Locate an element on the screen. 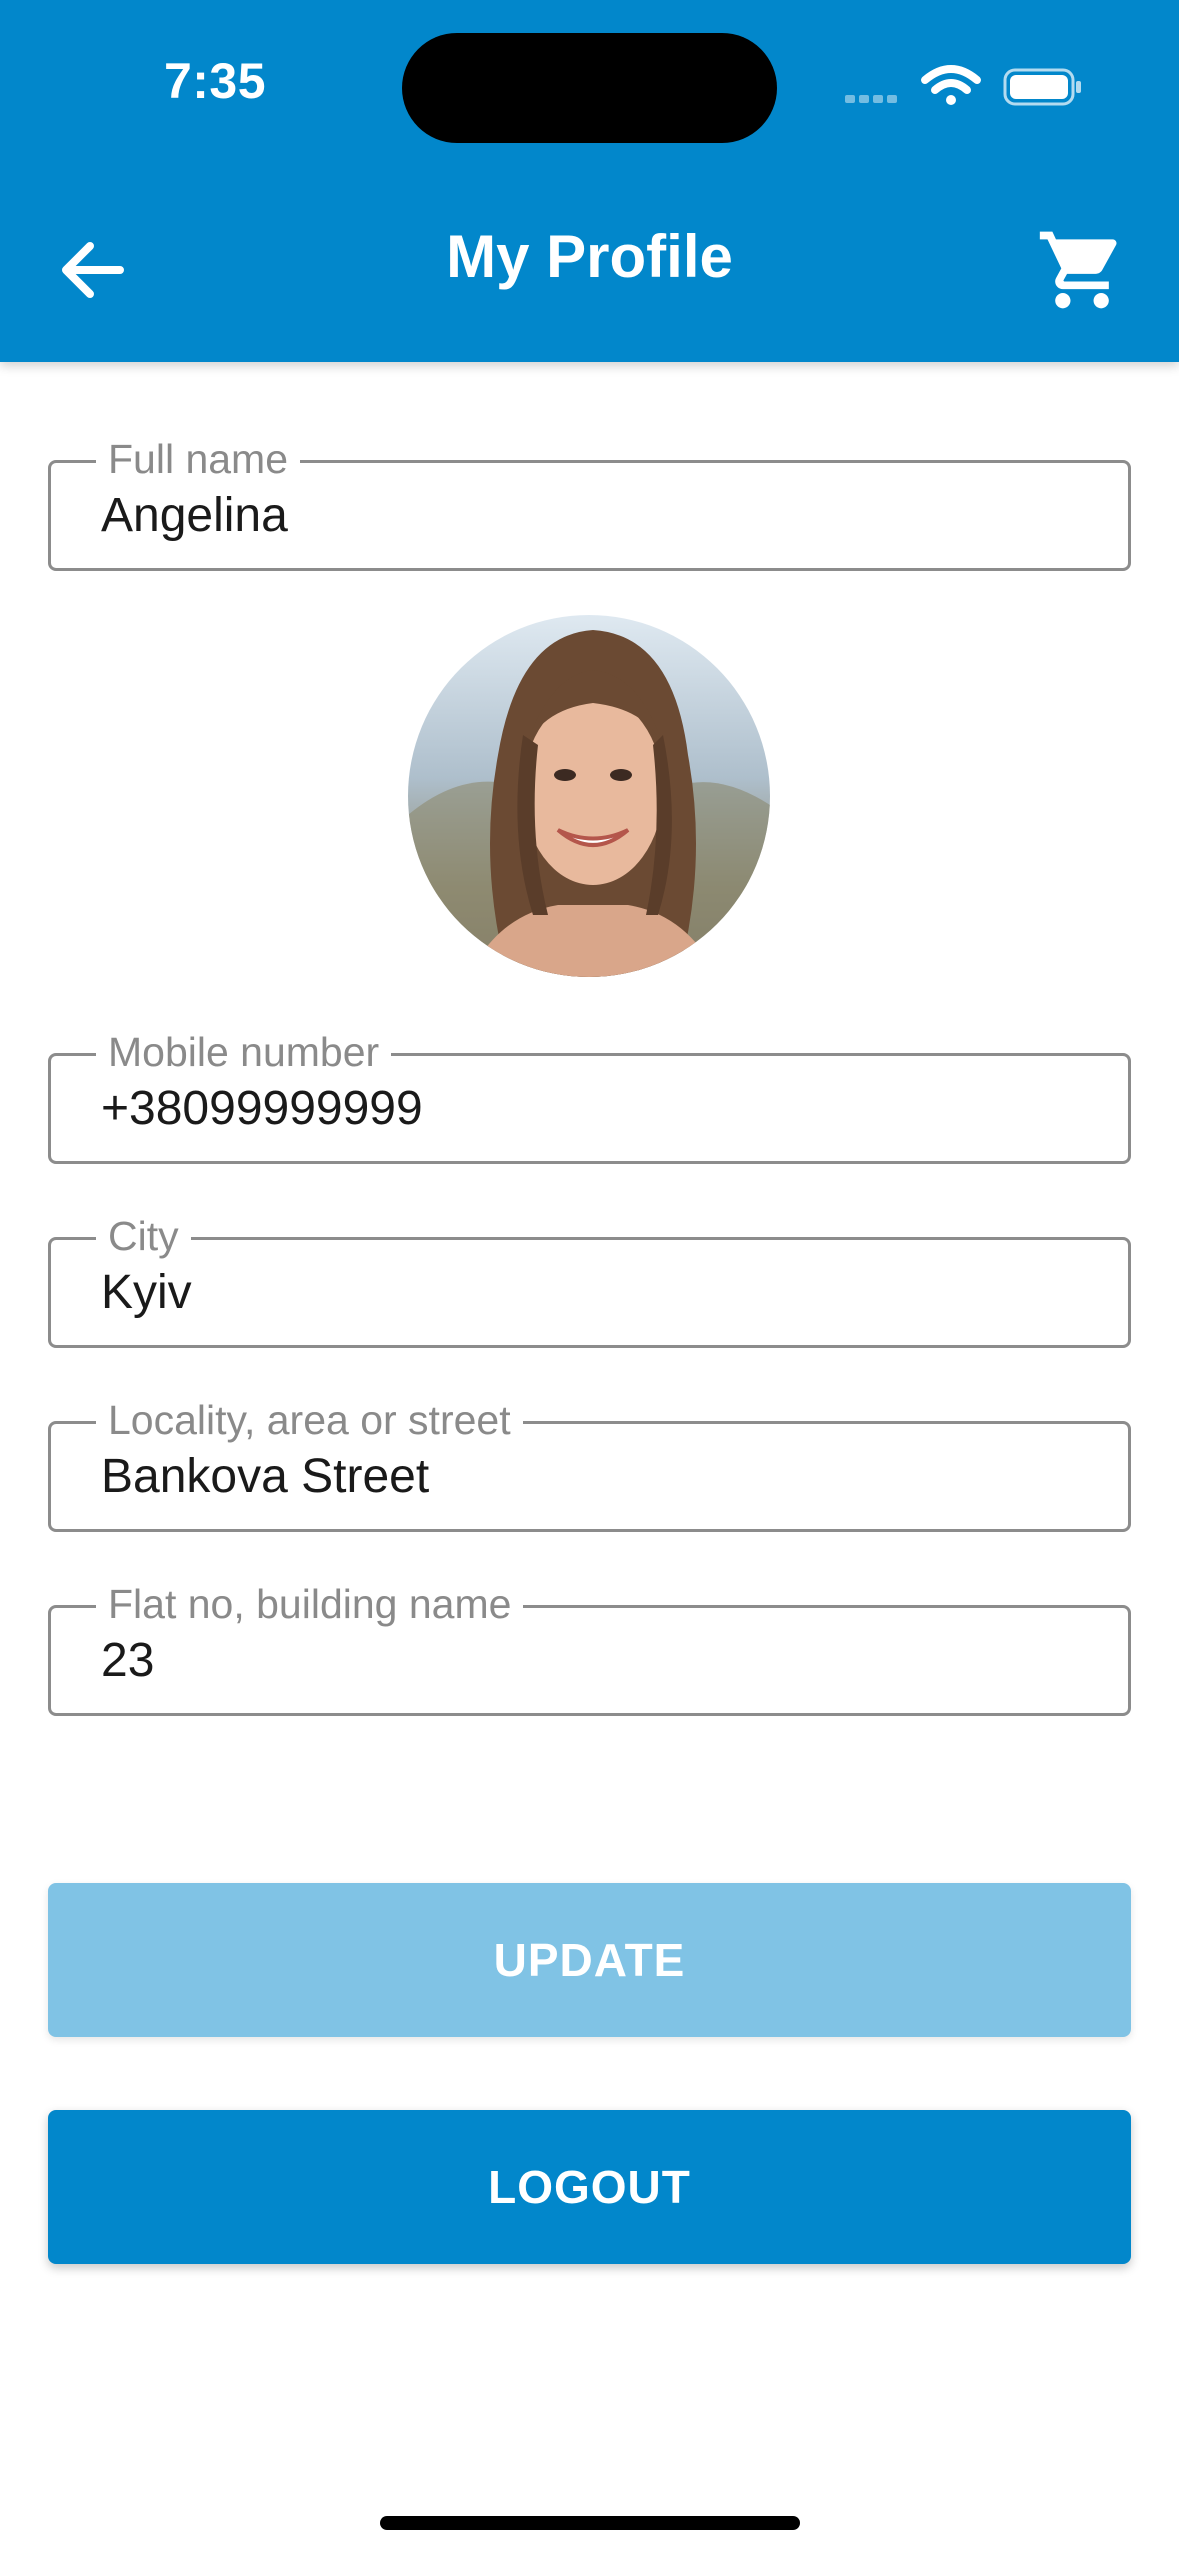  page-title: My Profile is located at coordinates (589, 256).